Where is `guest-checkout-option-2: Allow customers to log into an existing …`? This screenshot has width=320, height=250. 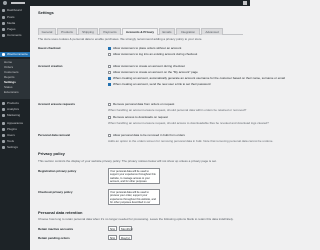
guest-checkout-option-2: Allow customers to log into an existing … is located at coordinates (152, 54).